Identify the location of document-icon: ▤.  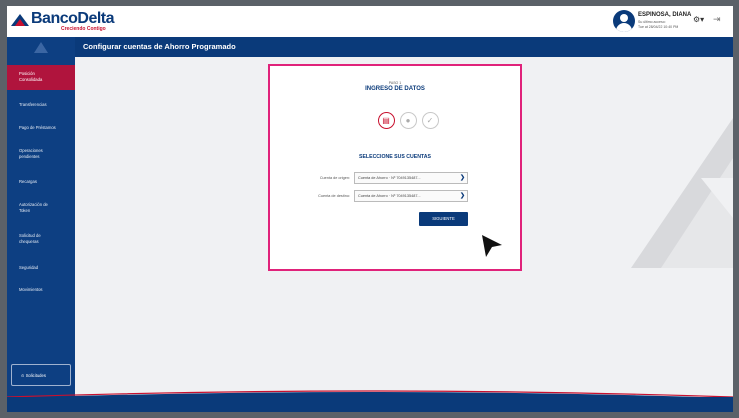
(386, 120).